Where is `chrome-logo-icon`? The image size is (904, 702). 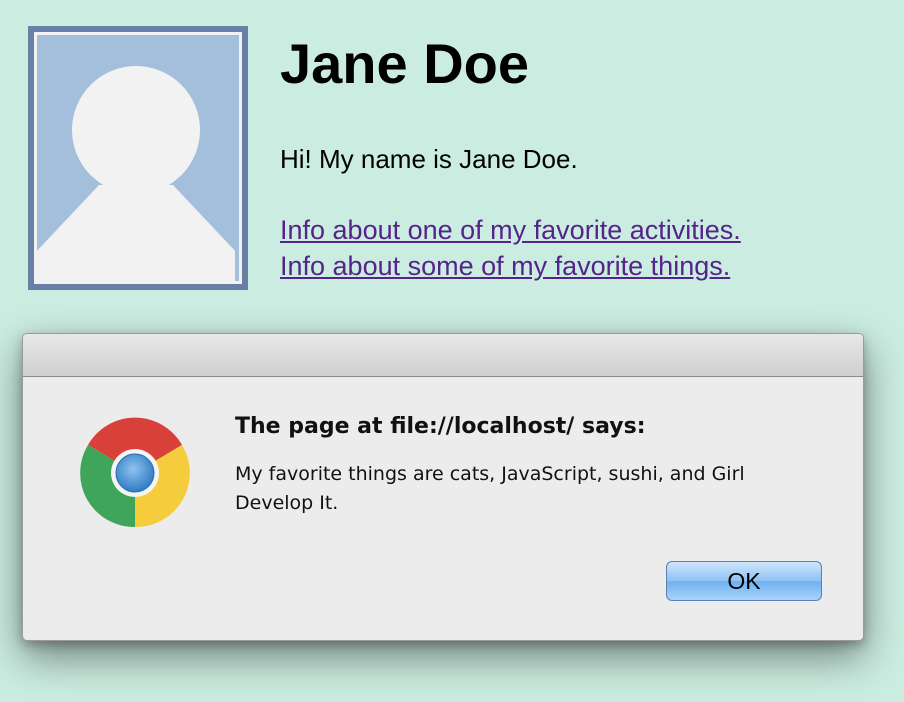 chrome-logo-icon is located at coordinates (135, 473).